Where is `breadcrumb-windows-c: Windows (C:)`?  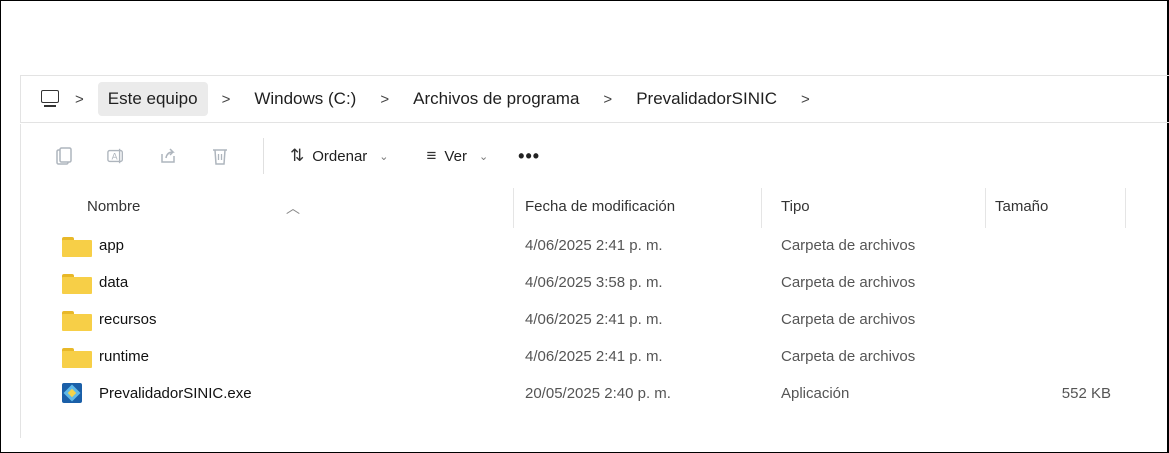
breadcrumb-windows-c: Windows (C:) is located at coordinates (305, 99).